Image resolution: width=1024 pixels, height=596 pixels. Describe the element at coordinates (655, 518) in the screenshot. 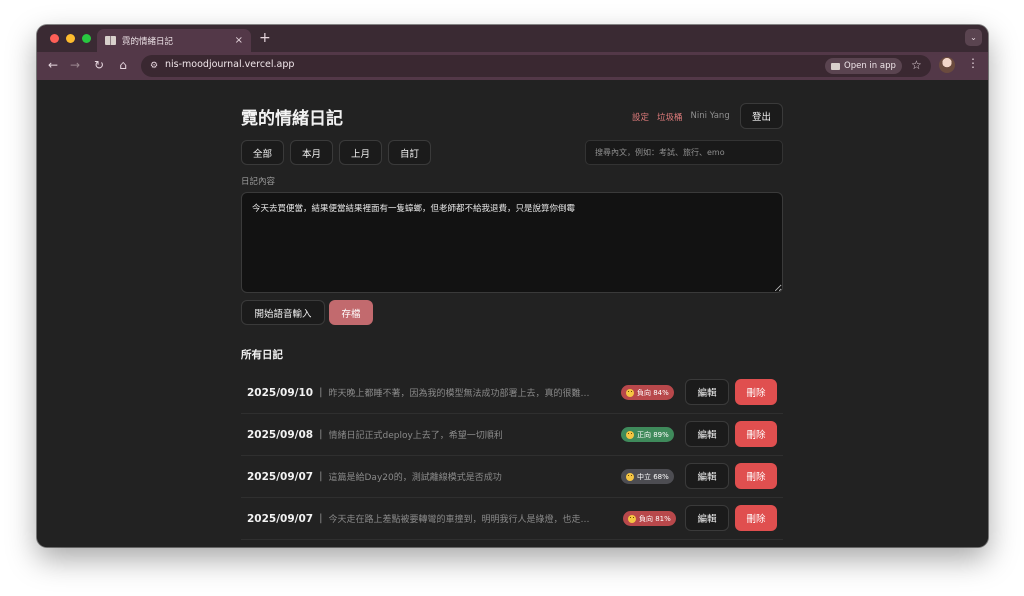

I see `sentiment-label: 負向 81%` at that location.